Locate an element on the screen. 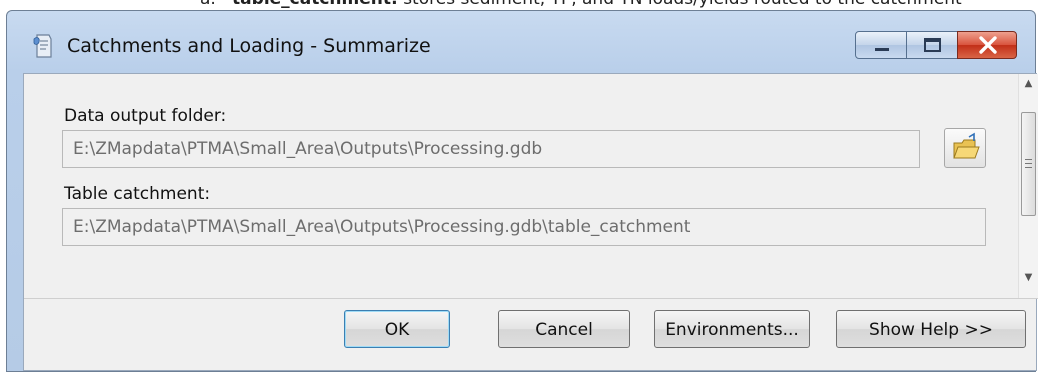  cancel-button: Cancel is located at coordinates (564, 329).